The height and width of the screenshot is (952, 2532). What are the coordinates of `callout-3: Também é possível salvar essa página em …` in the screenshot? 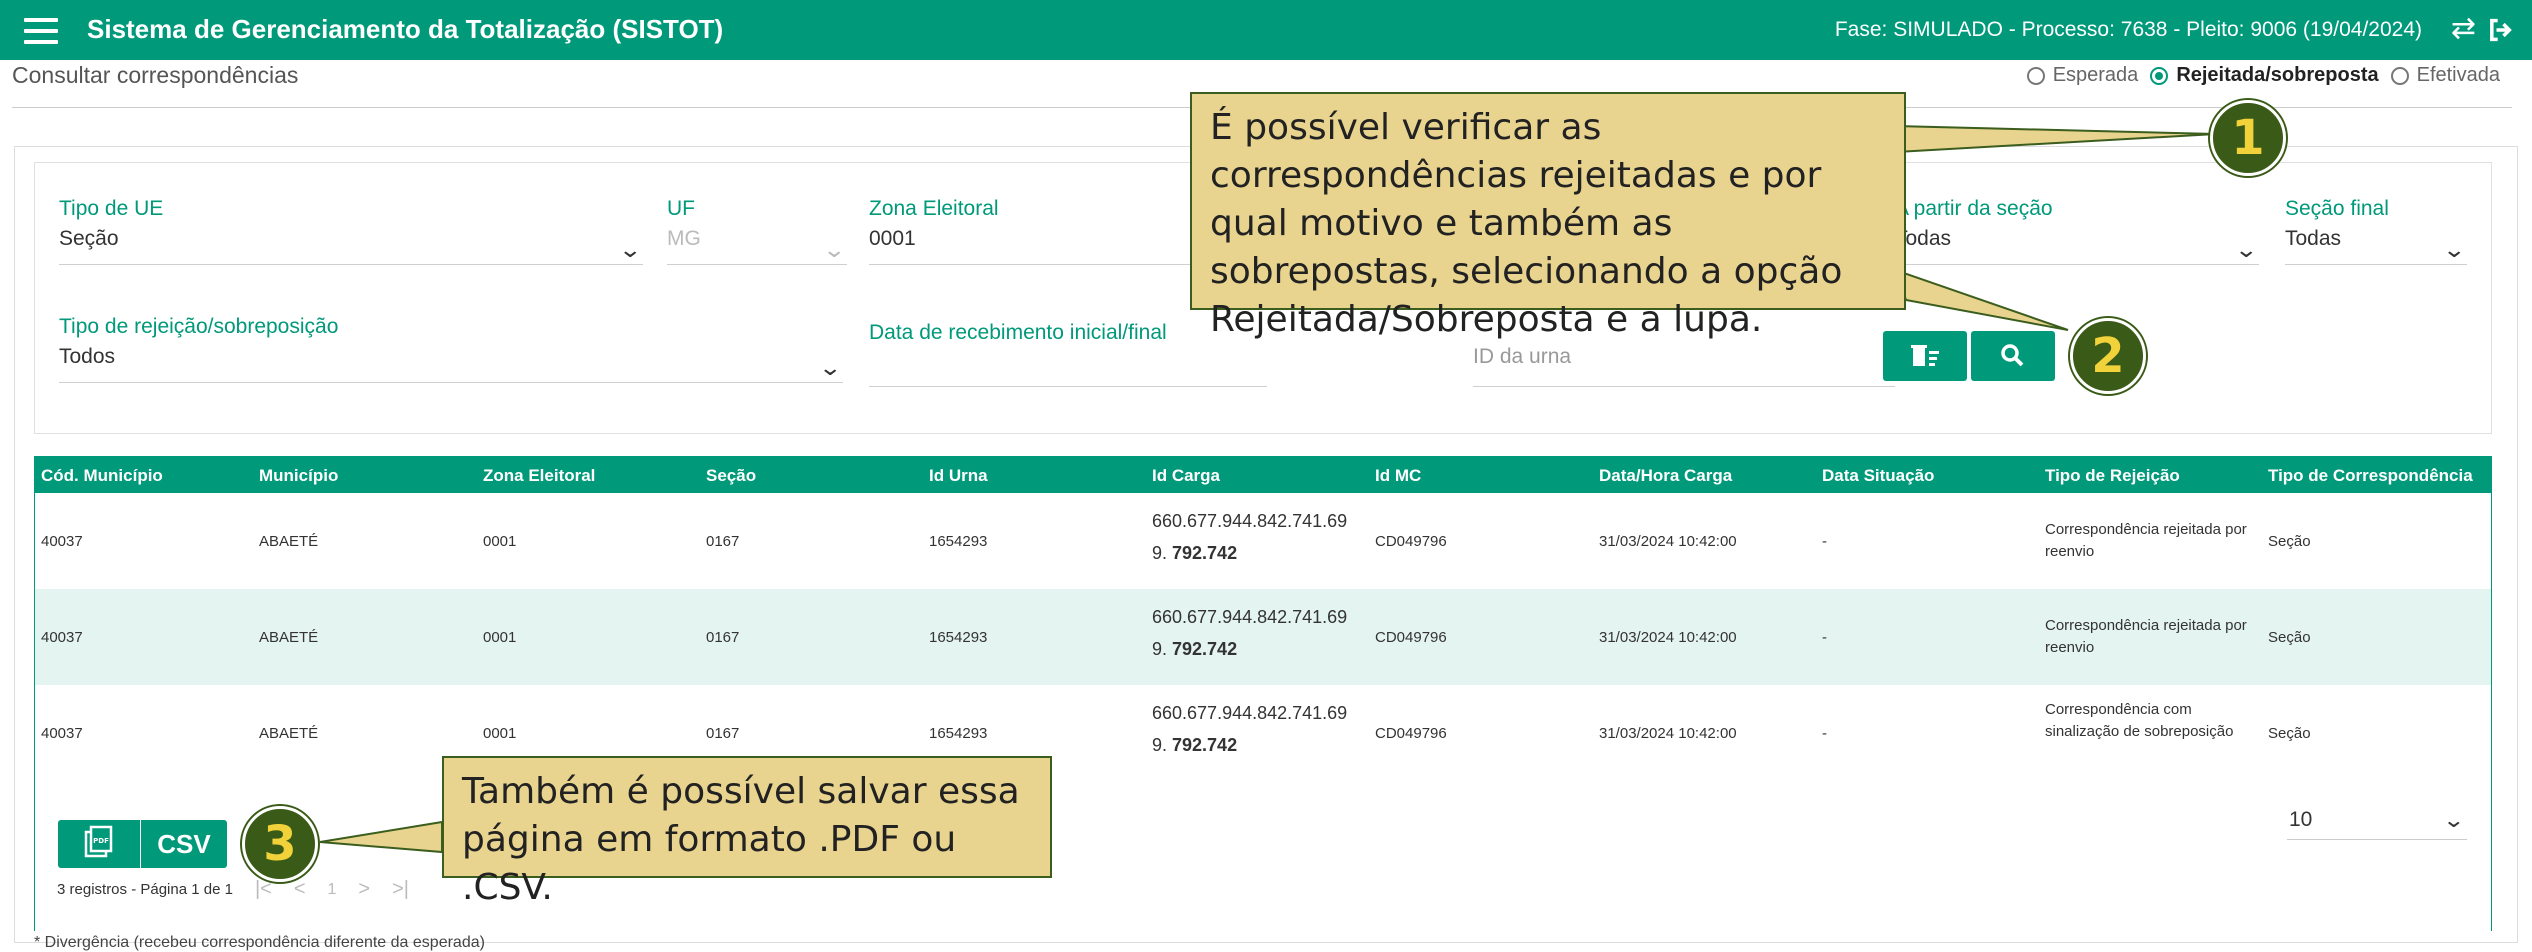 It's located at (747, 832).